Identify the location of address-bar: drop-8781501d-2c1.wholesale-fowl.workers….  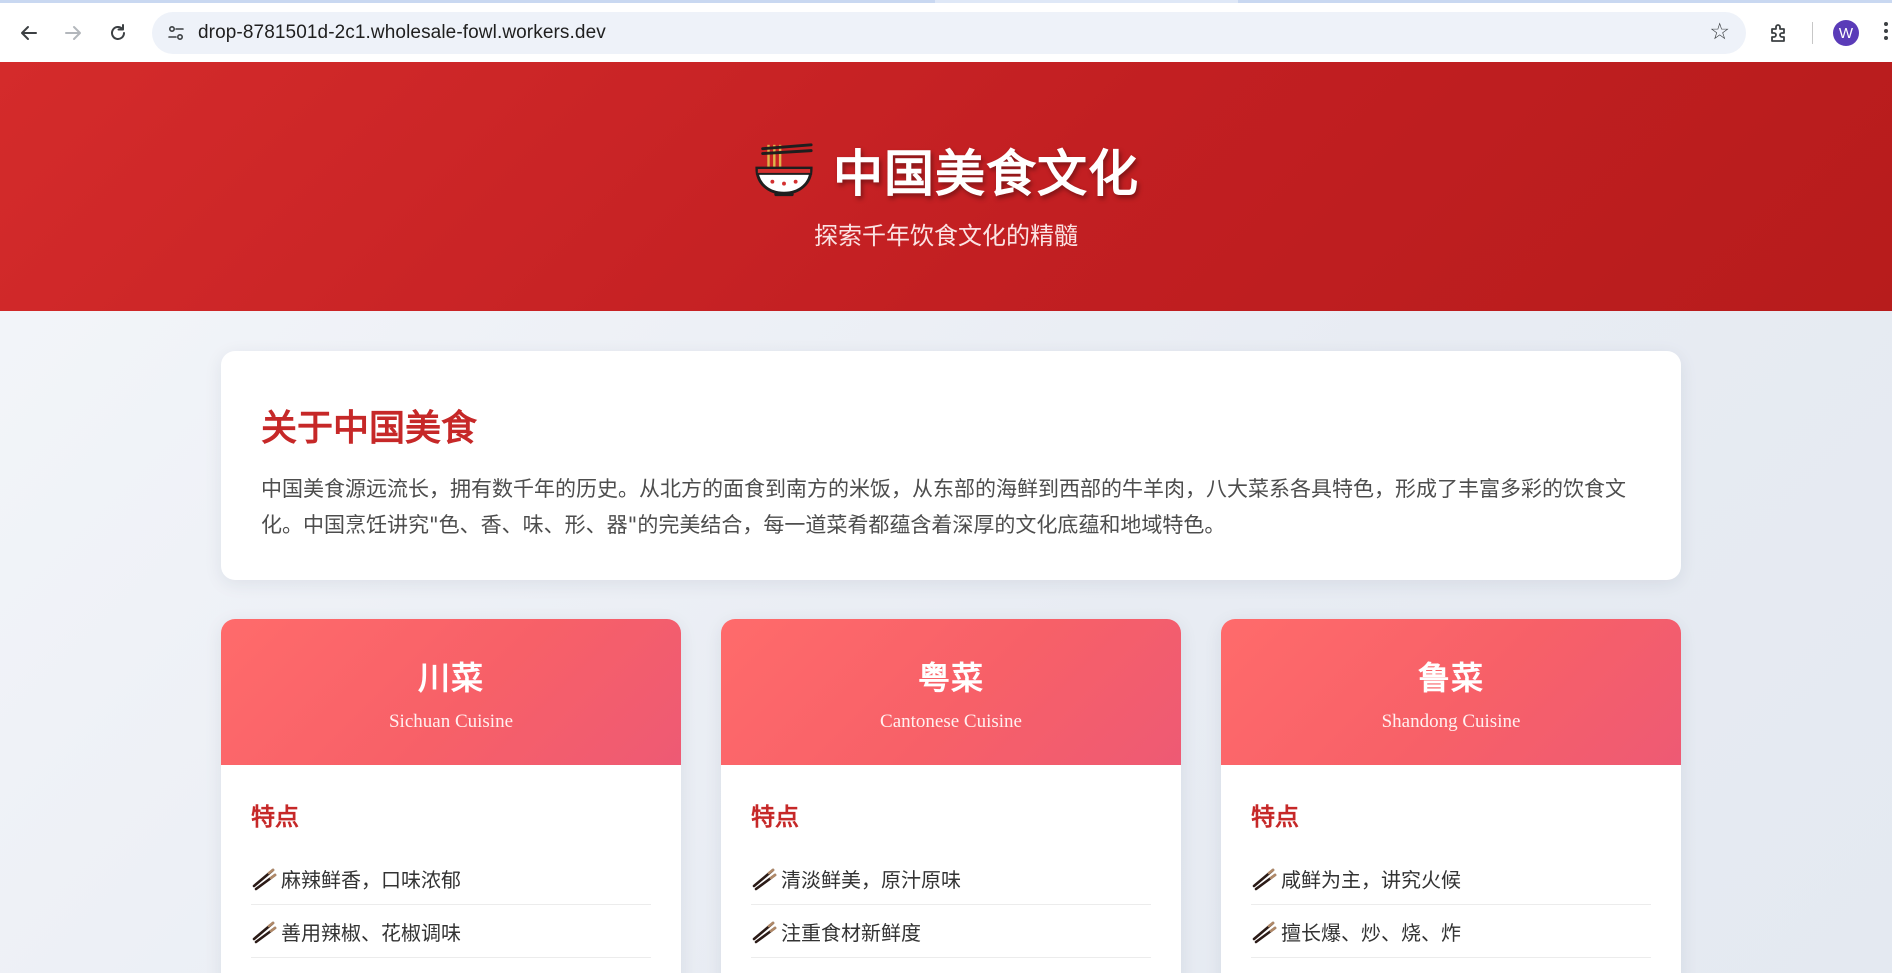
(949, 33).